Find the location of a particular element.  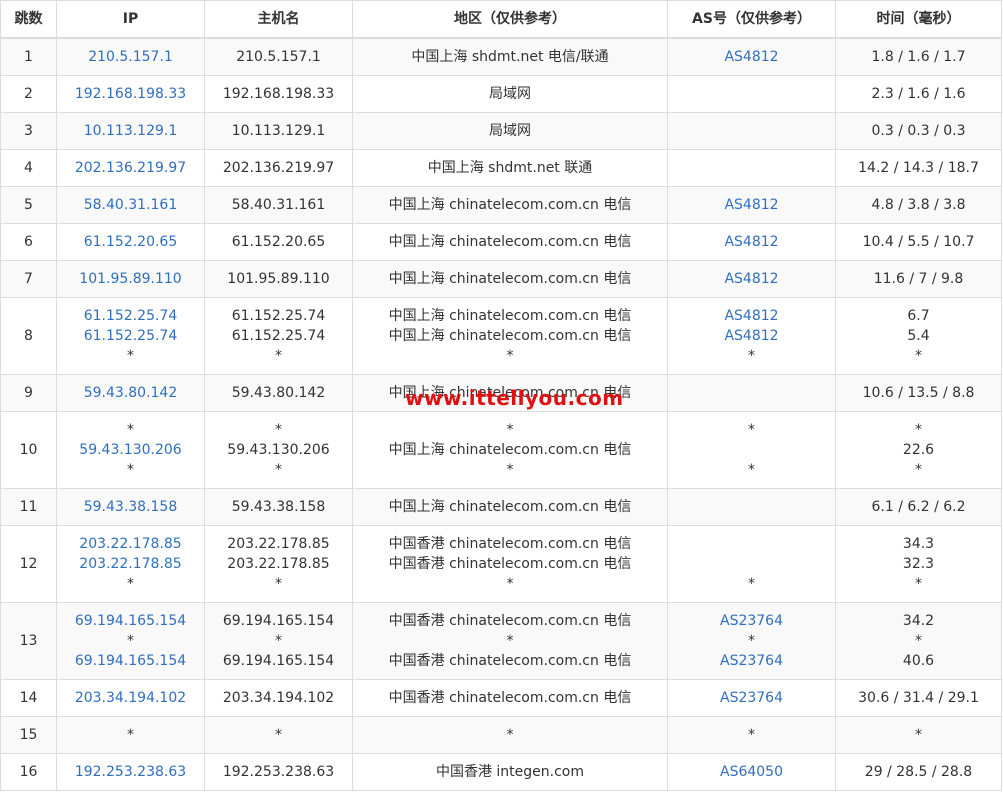

hop-cell: 8 is located at coordinates (28, 336).